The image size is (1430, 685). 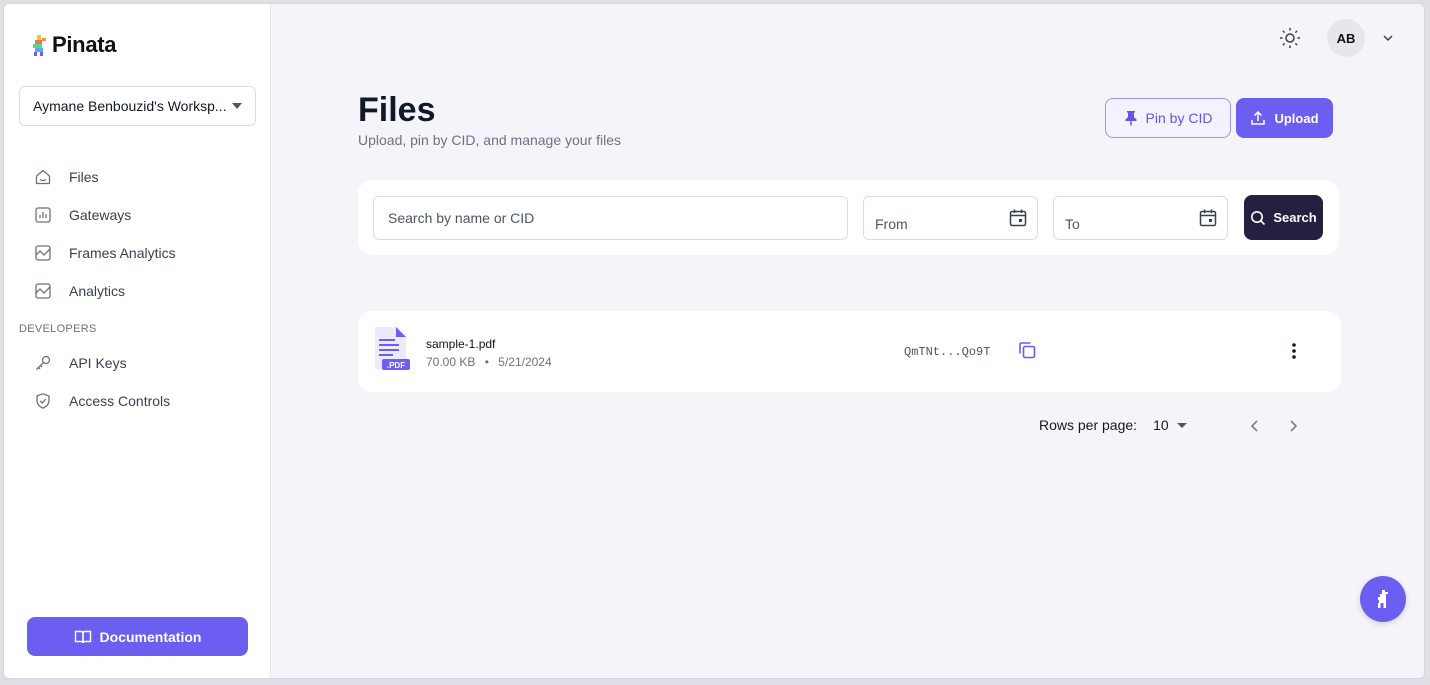 What do you see at coordinates (460, 344) in the screenshot?
I see `file-name: sample-1.pdf` at bounding box center [460, 344].